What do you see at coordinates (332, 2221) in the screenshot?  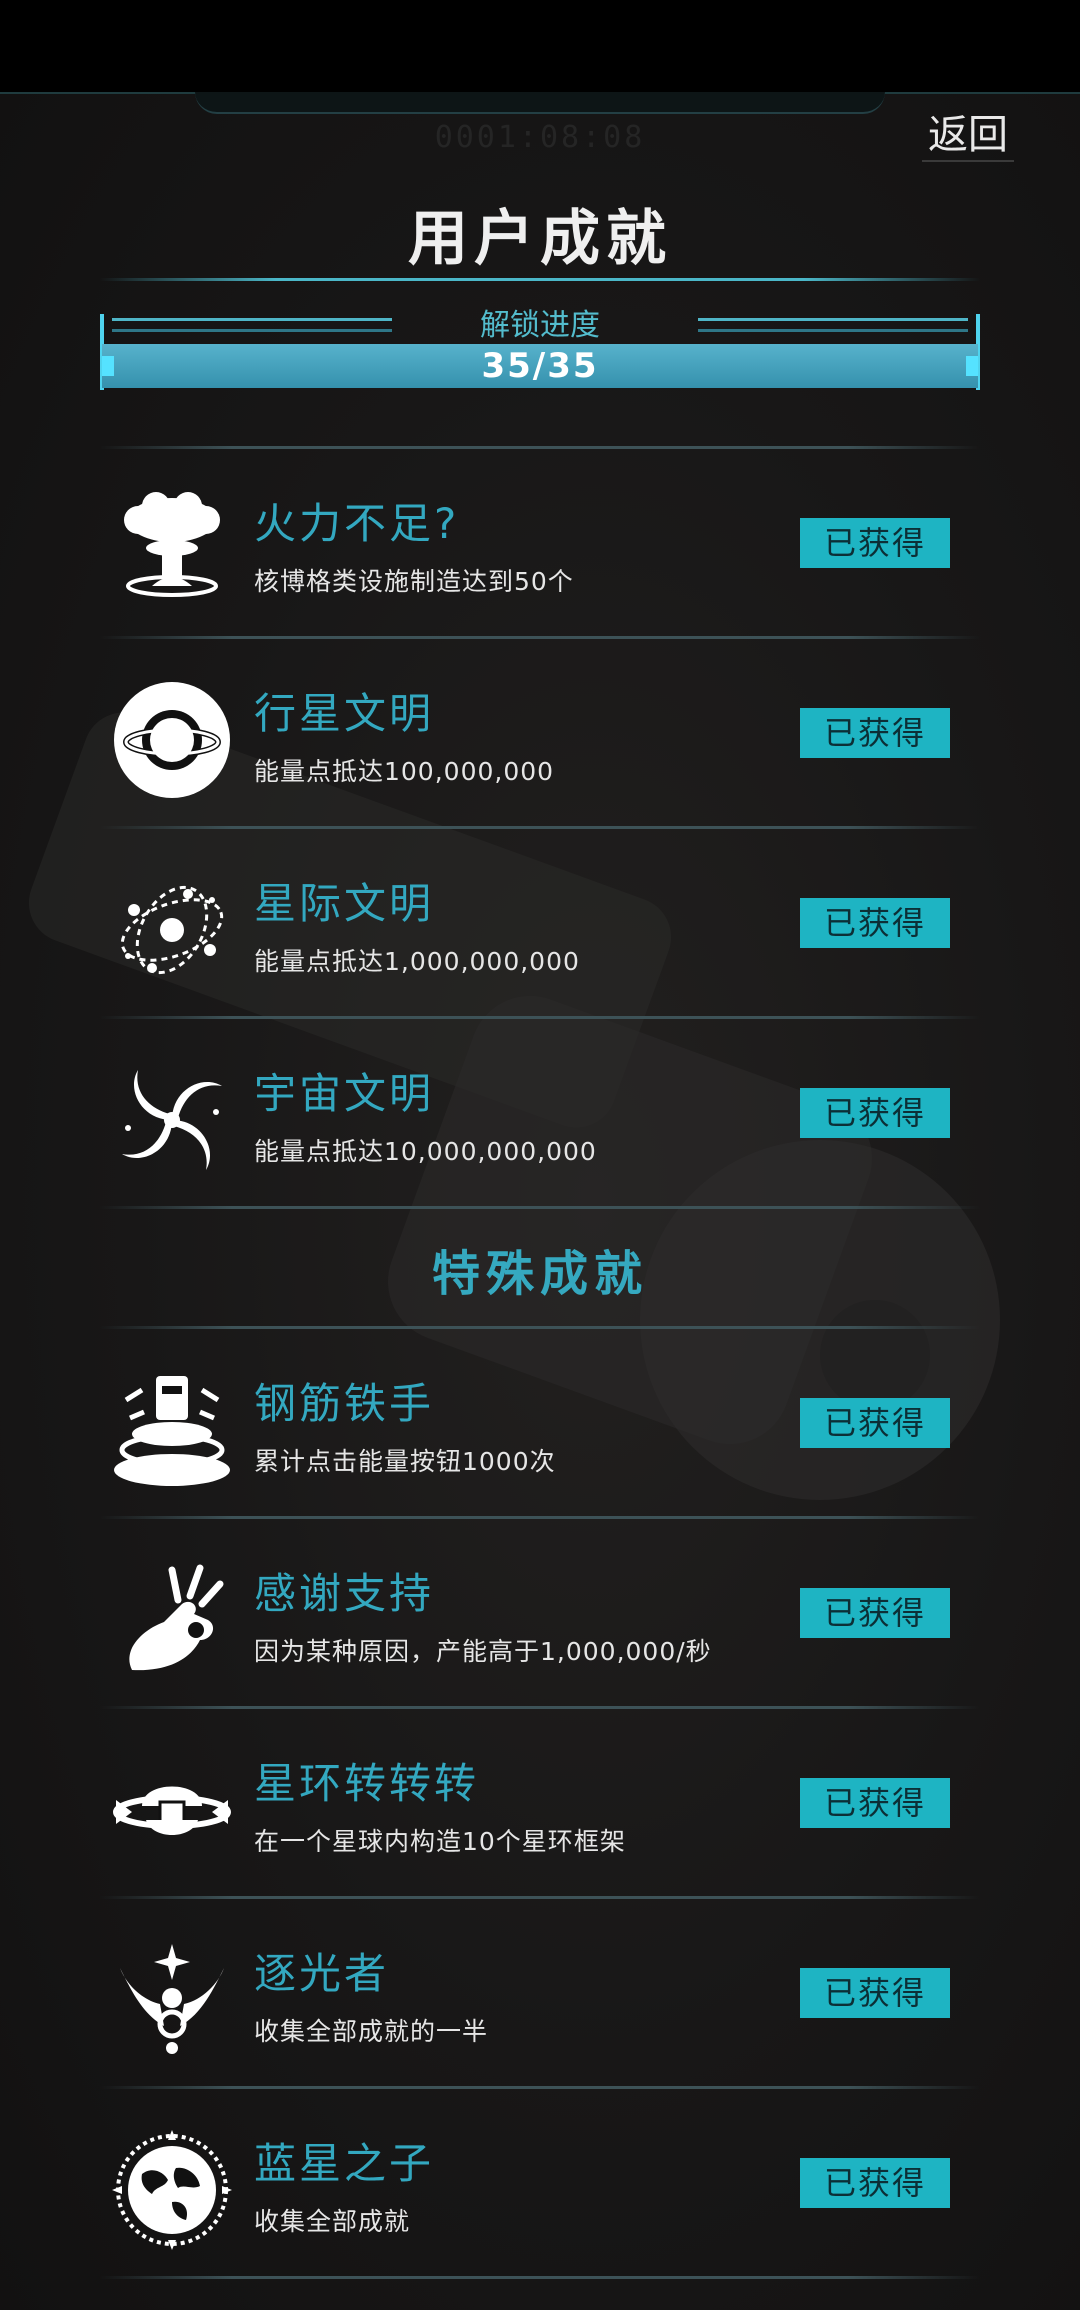 I see `achievement-desc: 收集全部成就` at bounding box center [332, 2221].